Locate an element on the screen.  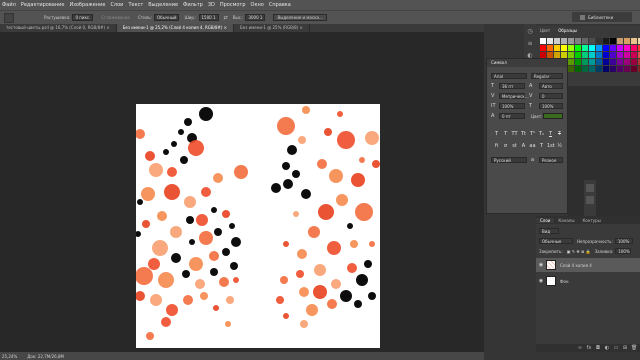
stylistic-icon: A is located at coordinates (523, 146).